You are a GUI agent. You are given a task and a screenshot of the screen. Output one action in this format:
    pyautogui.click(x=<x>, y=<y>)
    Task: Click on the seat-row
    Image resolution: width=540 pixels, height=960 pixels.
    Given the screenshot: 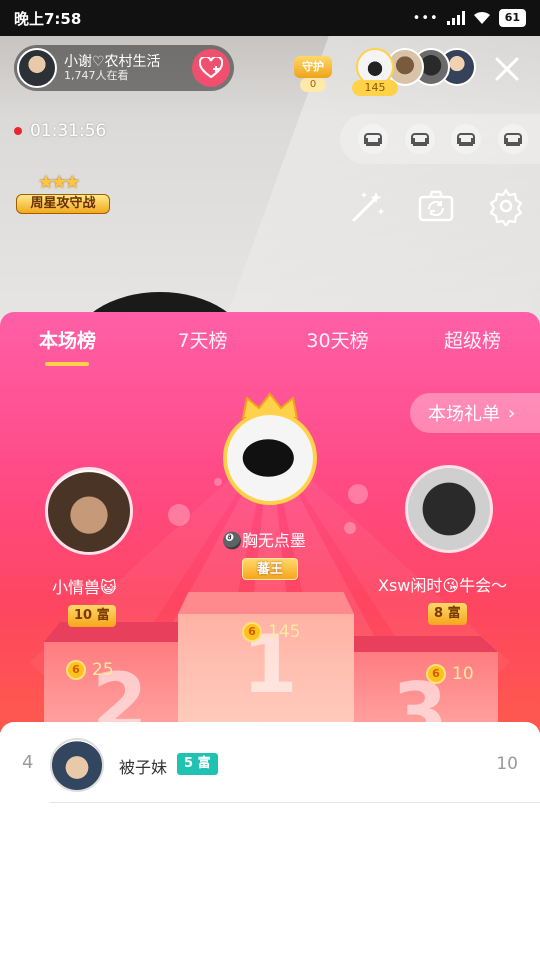 What is the action you would take?
    pyautogui.click(x=440, y=139)
    